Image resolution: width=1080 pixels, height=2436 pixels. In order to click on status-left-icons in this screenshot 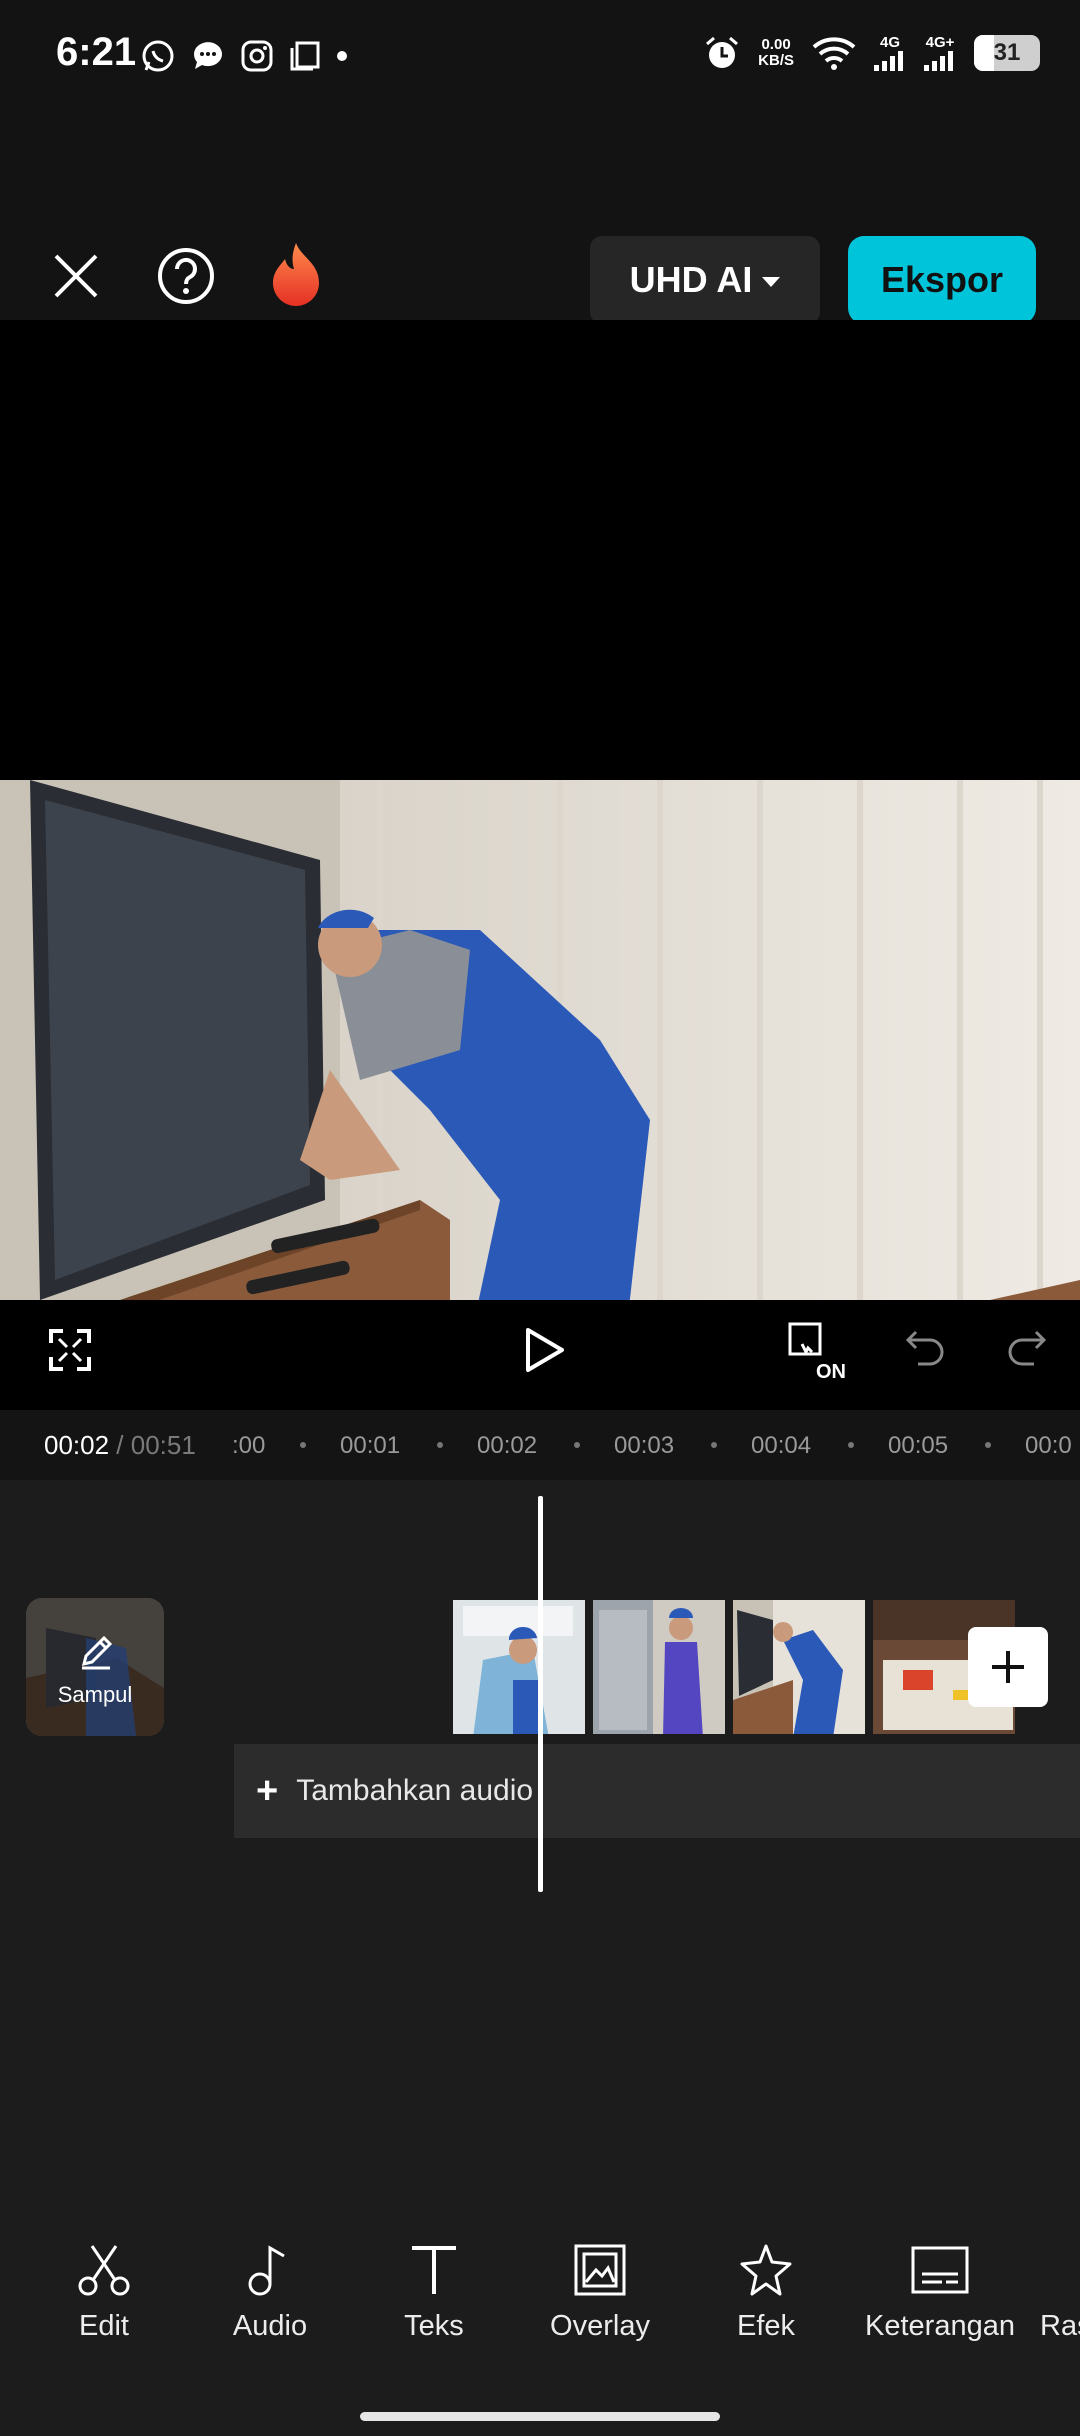, I will do `click(244, 56)`.